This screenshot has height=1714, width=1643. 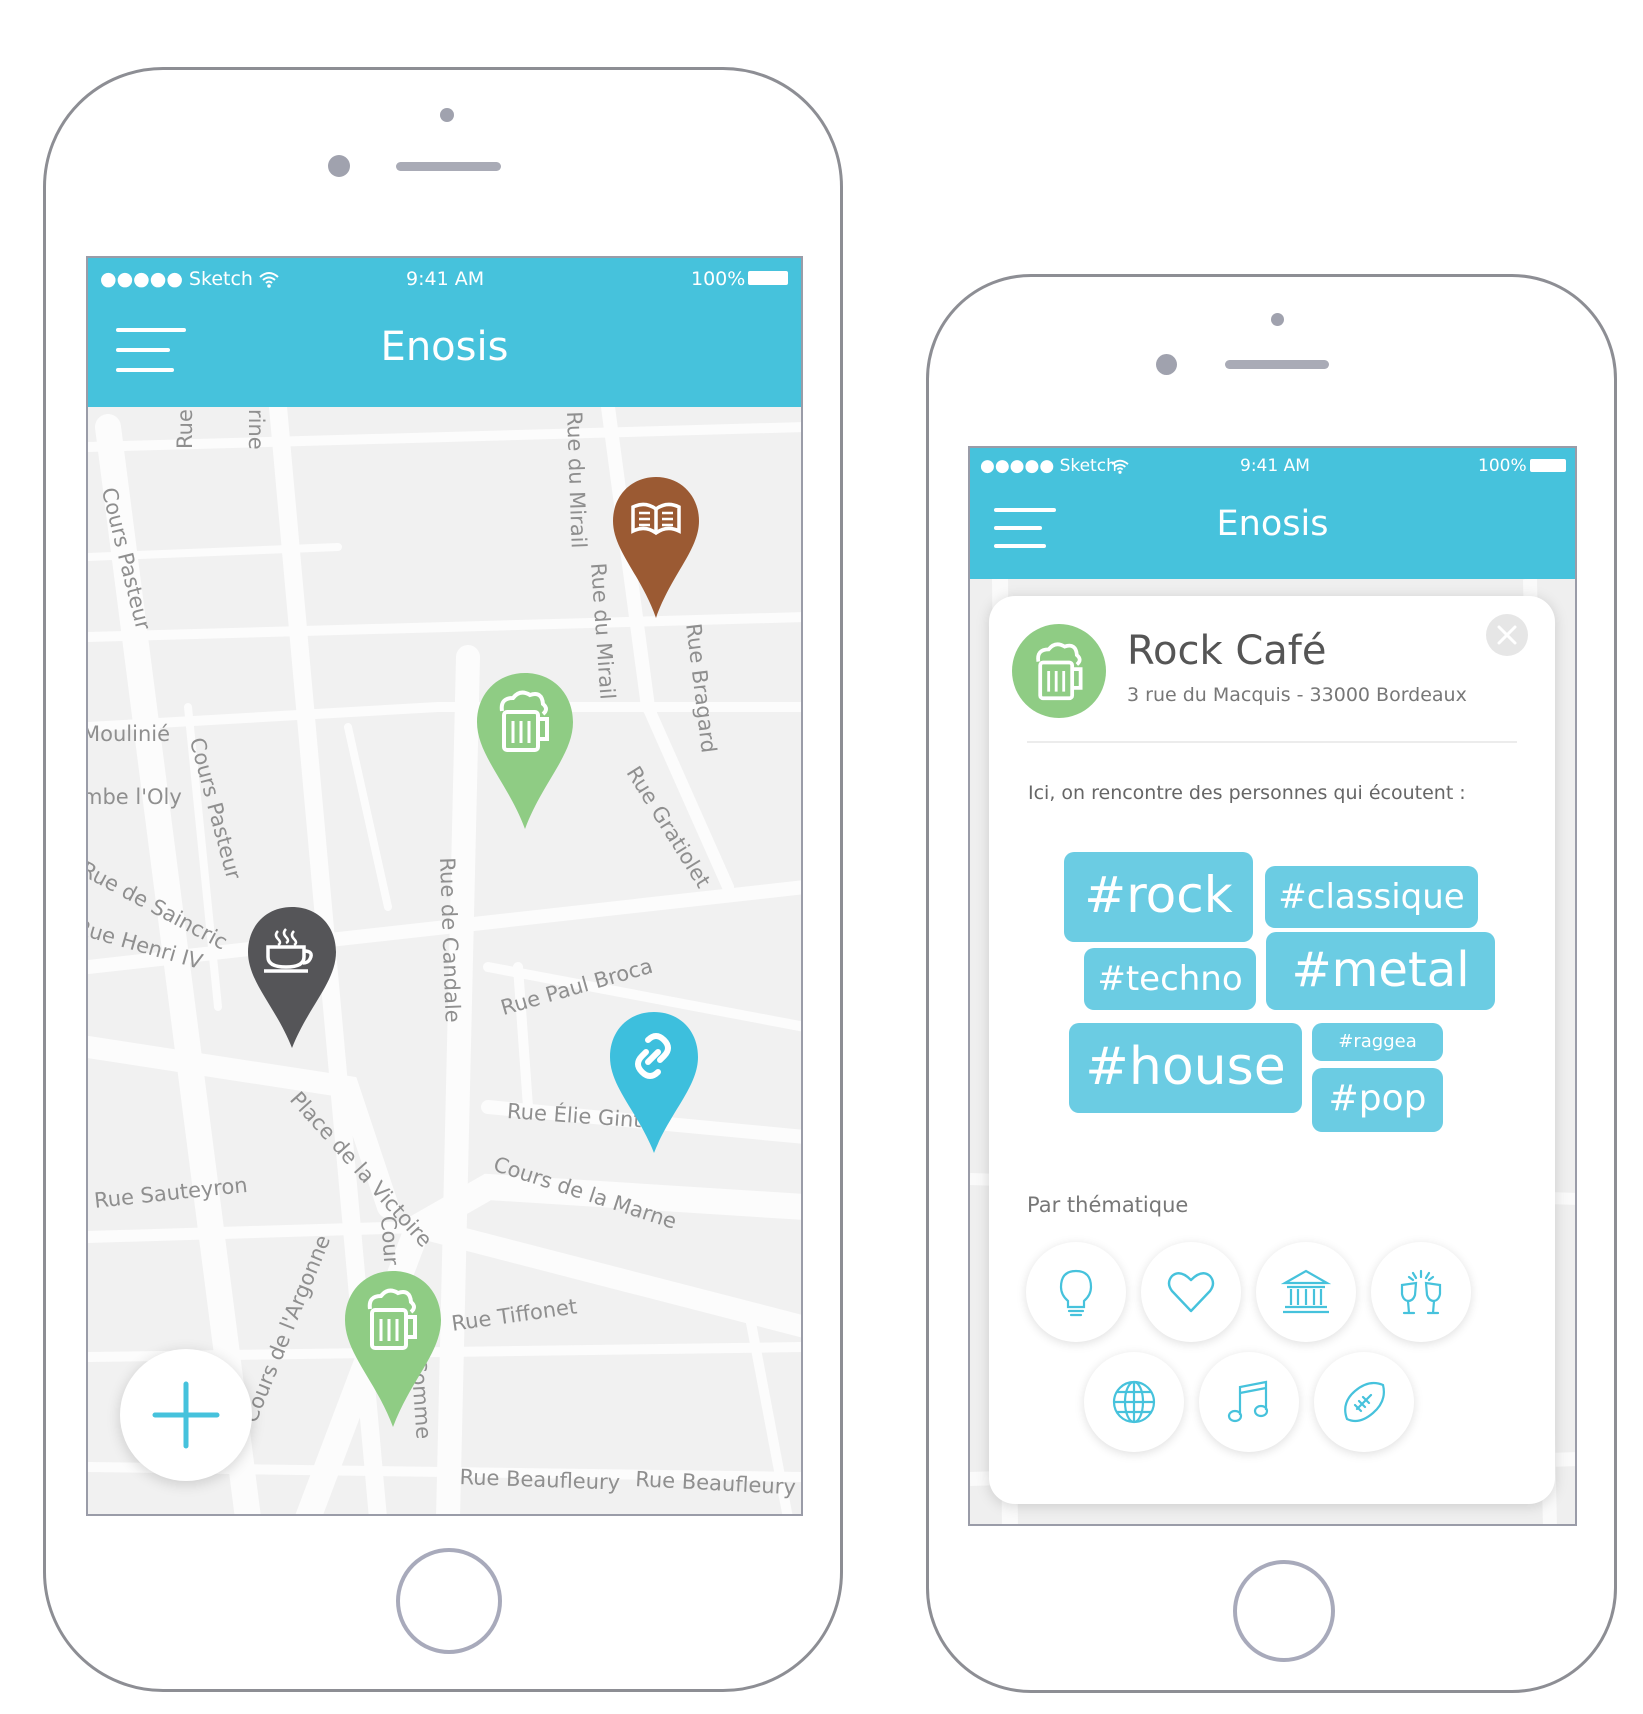 I want to click on street-label: Rue, so click(x=185, y=429).